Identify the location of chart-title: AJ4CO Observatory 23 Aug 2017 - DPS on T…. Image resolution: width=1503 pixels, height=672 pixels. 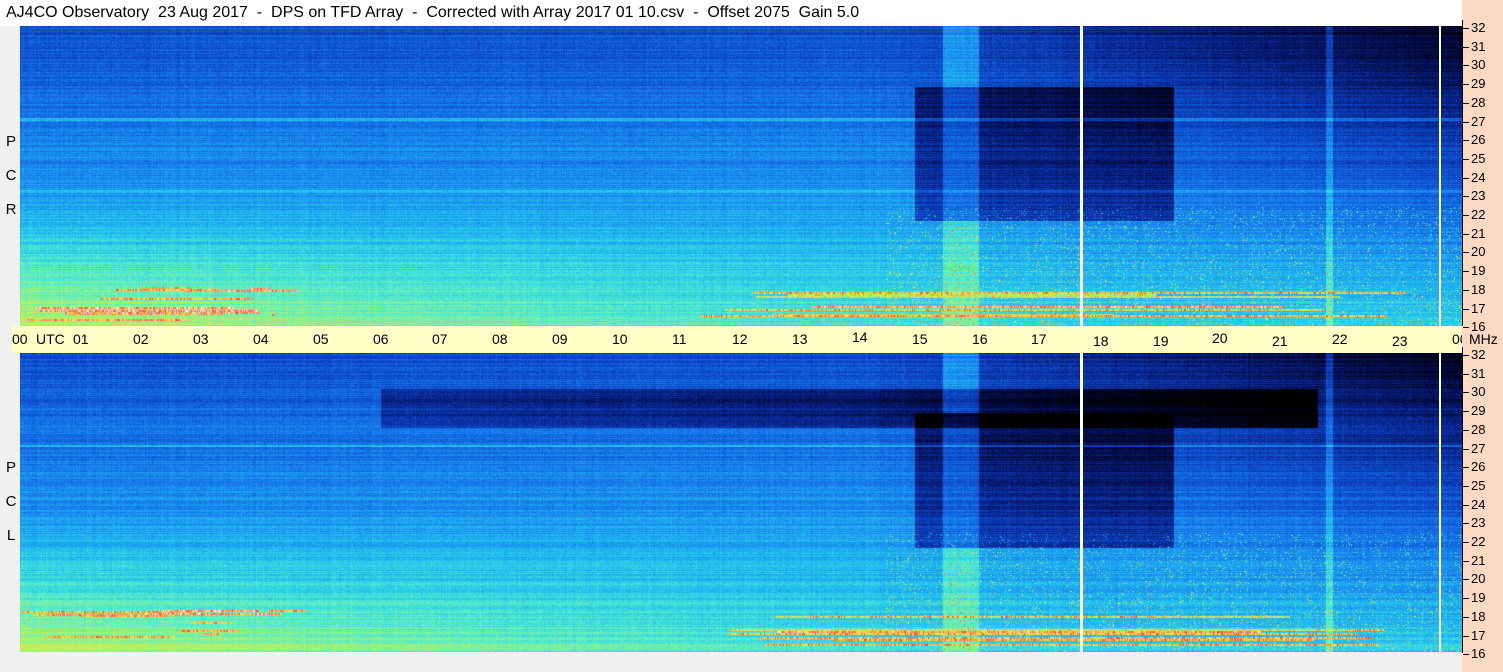
(433, 12).